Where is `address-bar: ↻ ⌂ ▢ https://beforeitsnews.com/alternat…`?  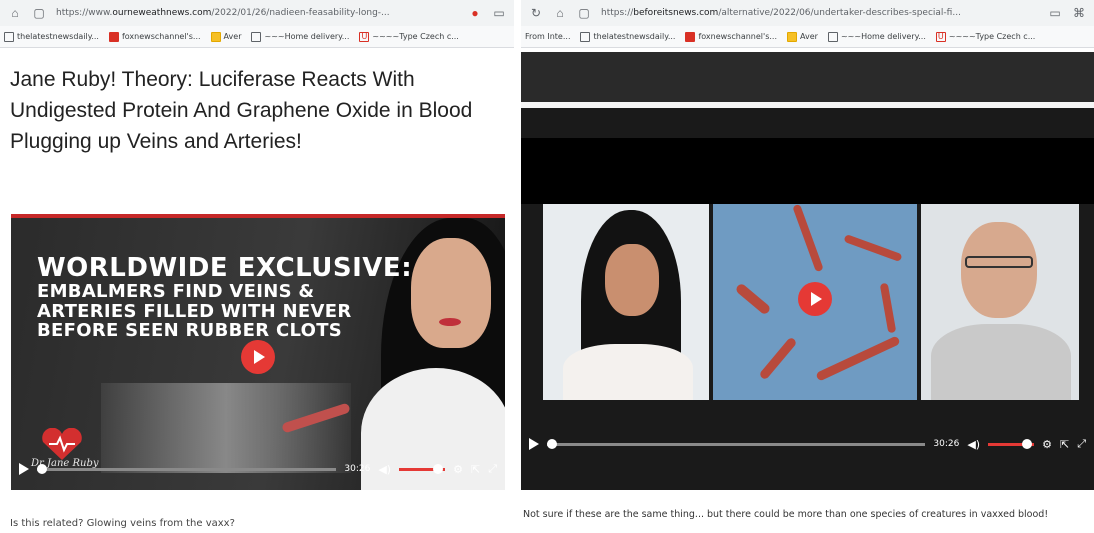
address-bar: ↻ ⌂ ▢ https://beforeitsnews.com/alternat… is located at coordinates (807, 13).